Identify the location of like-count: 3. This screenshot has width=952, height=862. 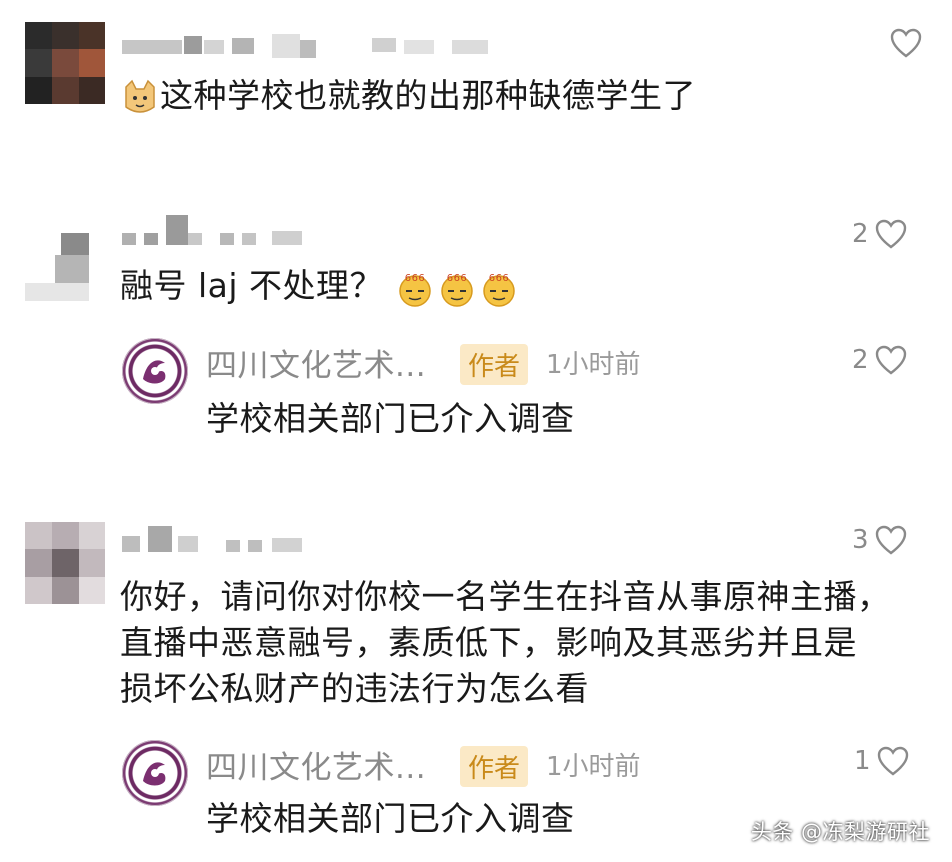
(860, 540).